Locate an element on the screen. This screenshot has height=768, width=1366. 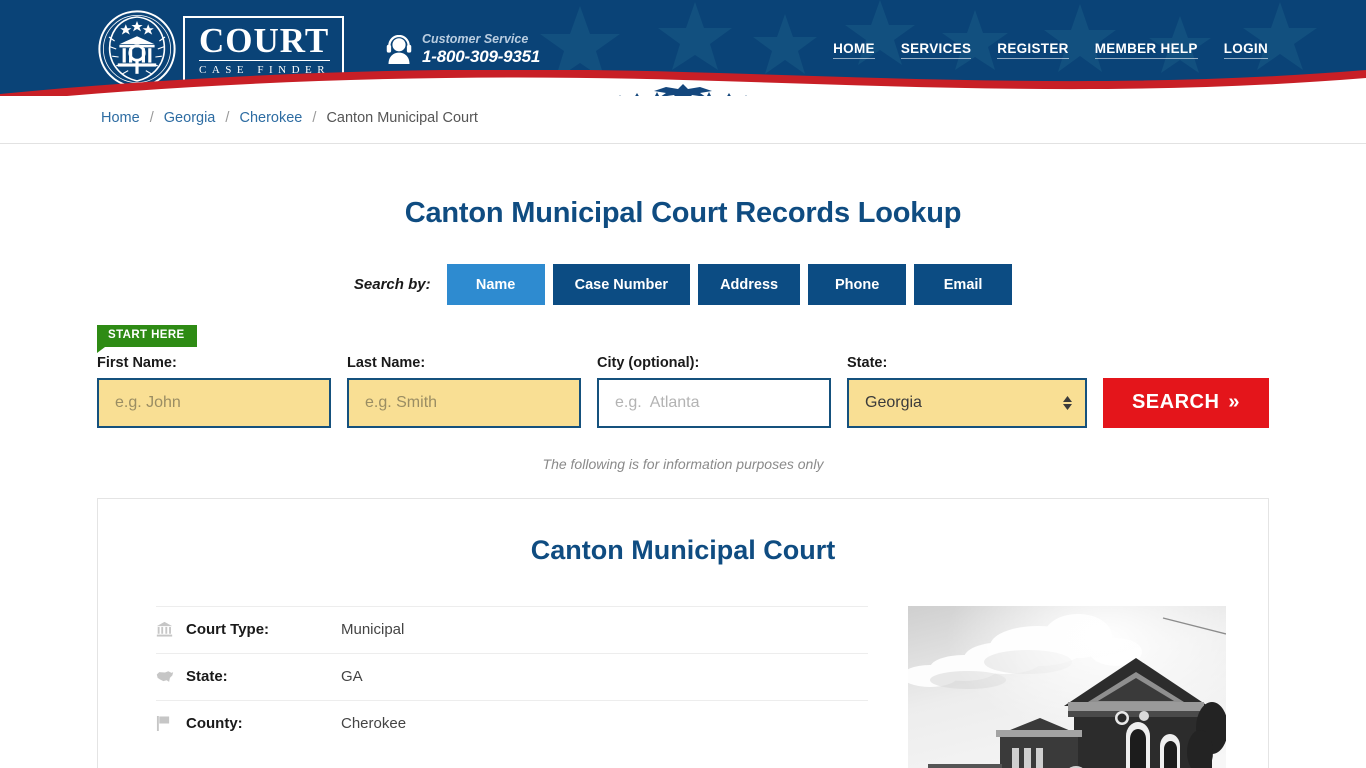
table-row: Court Type: Municipal is located at coordinates (512, 629).